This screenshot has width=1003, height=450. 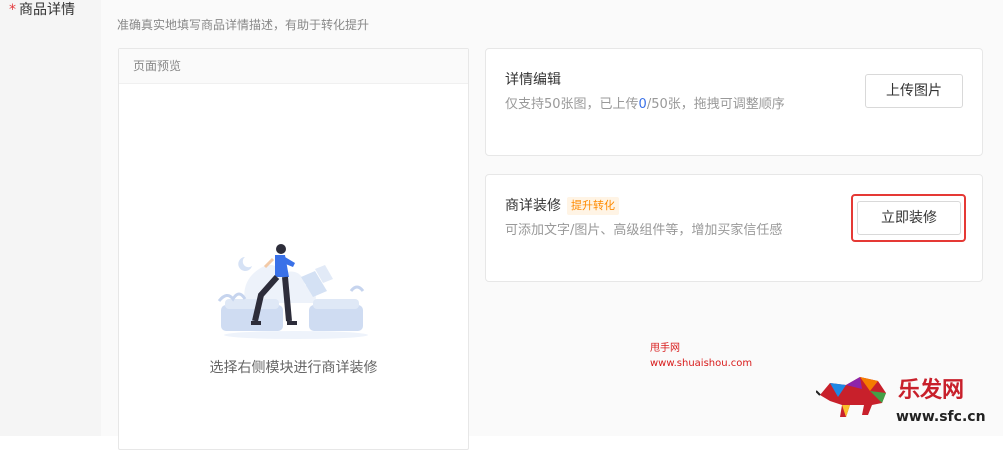 What do you see at coordinates (47, 10) in the screenshot?
I see `field-label-text: 商品详情` at bounding box center [47, 10].